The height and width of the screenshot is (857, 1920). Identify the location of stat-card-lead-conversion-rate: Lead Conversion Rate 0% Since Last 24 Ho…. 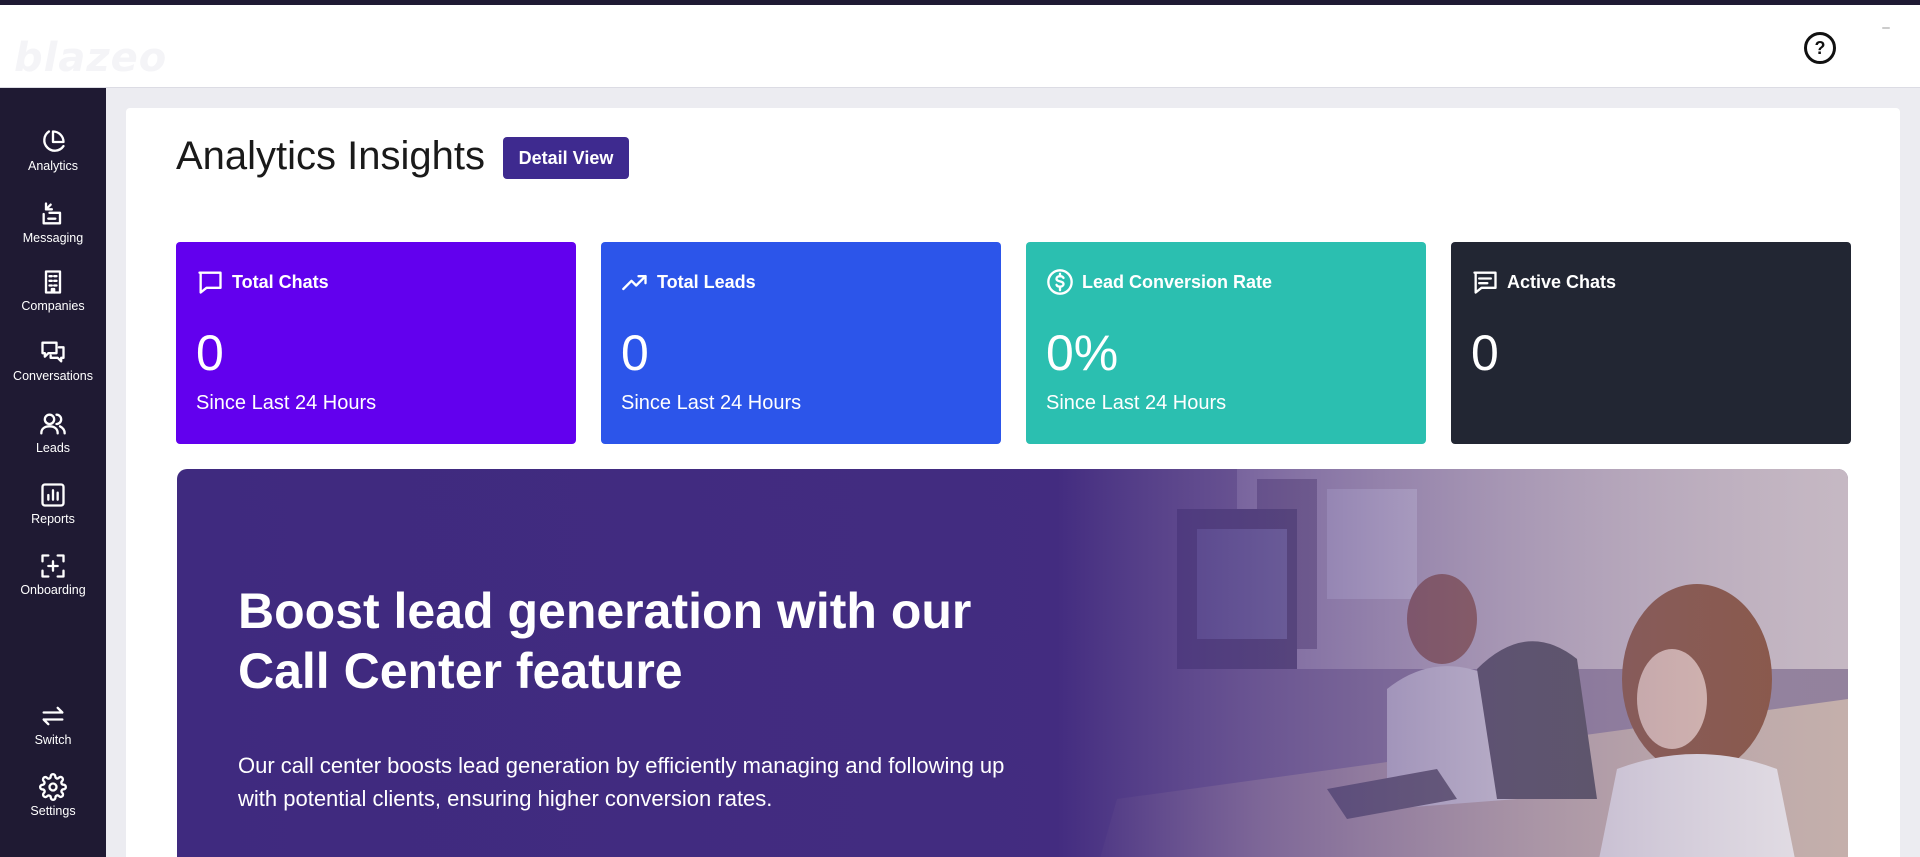
(1226, 343).